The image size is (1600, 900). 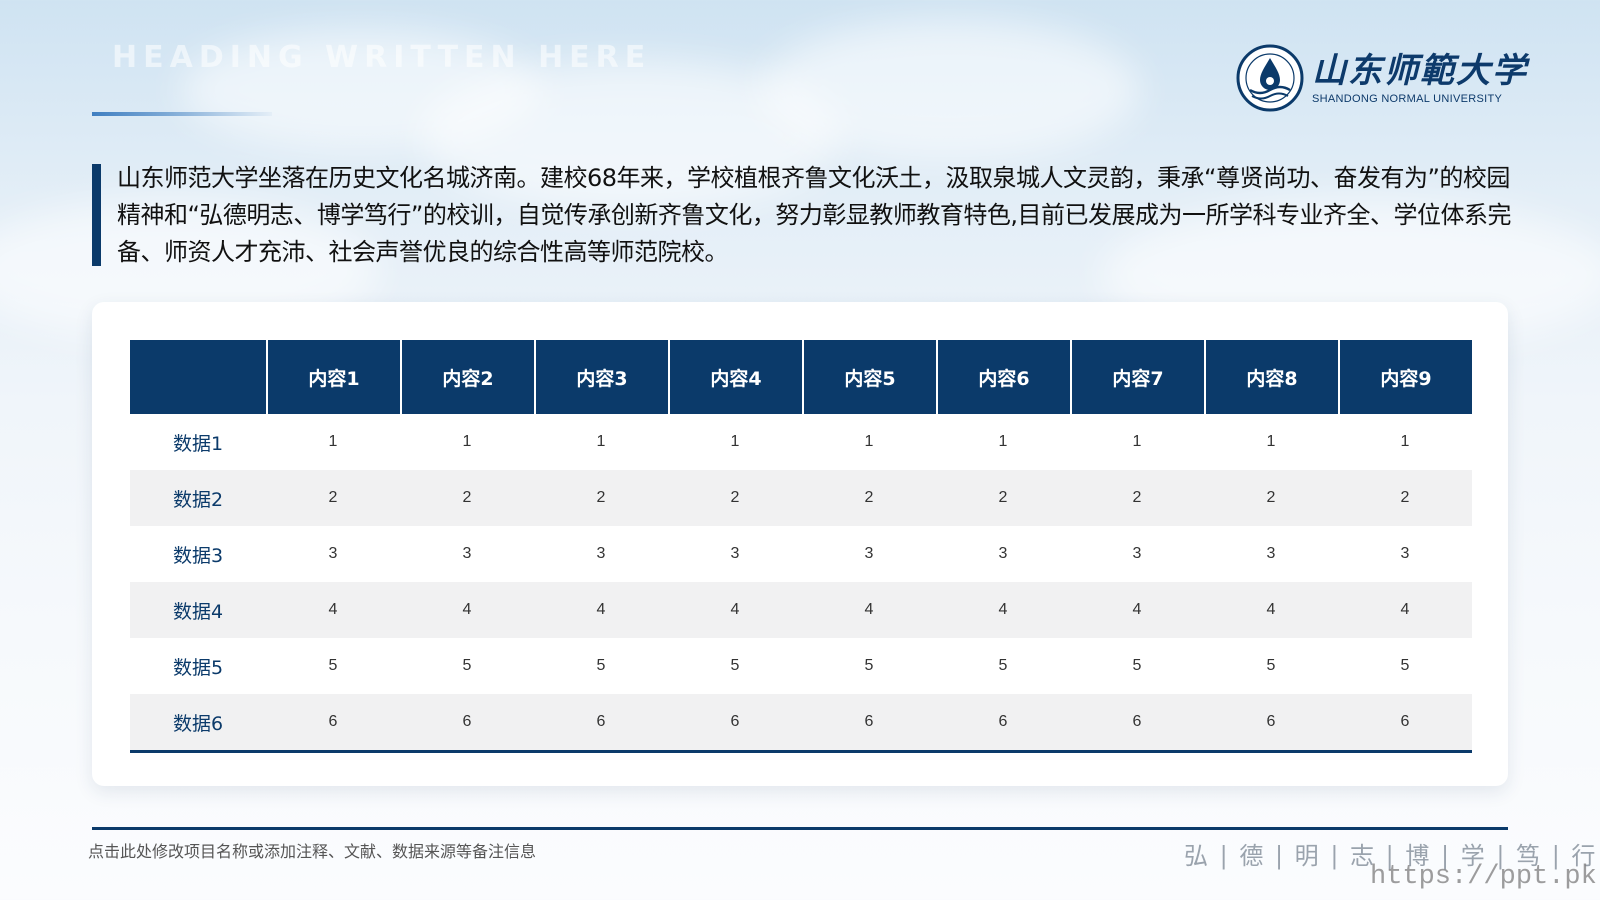 What do you see at coordinates (198, 554) in the screenshot?
I see `row-label-cell: 数据3` at bounding box center [198, 554].